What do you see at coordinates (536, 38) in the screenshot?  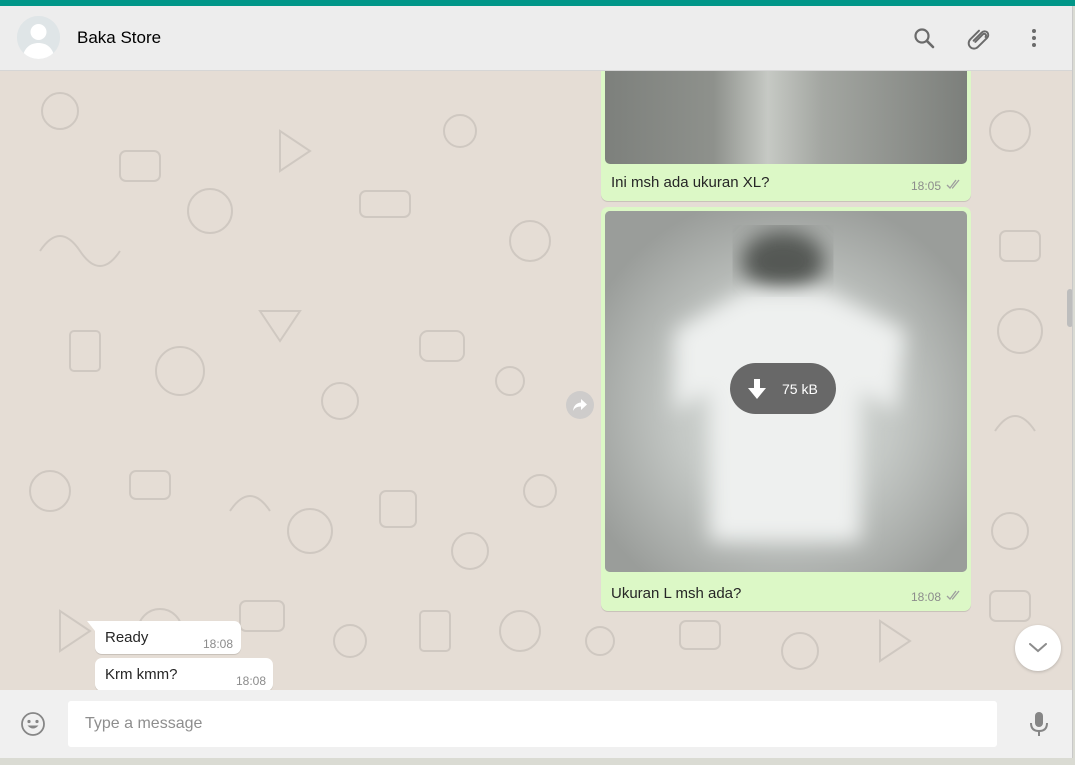 I see `chat-header: Baka Store` at bounding box center [536, 38].